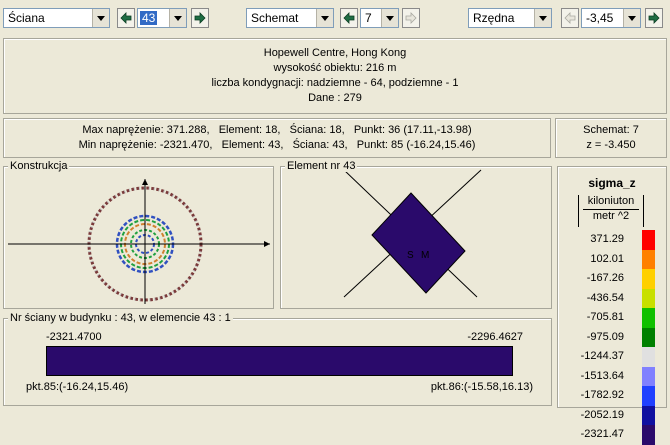 The height and width of the screenshot is (445, 670). Describe the element at coordinates (602, 356) in the screenshot. I see `legend-value: -1244.37` at that location.